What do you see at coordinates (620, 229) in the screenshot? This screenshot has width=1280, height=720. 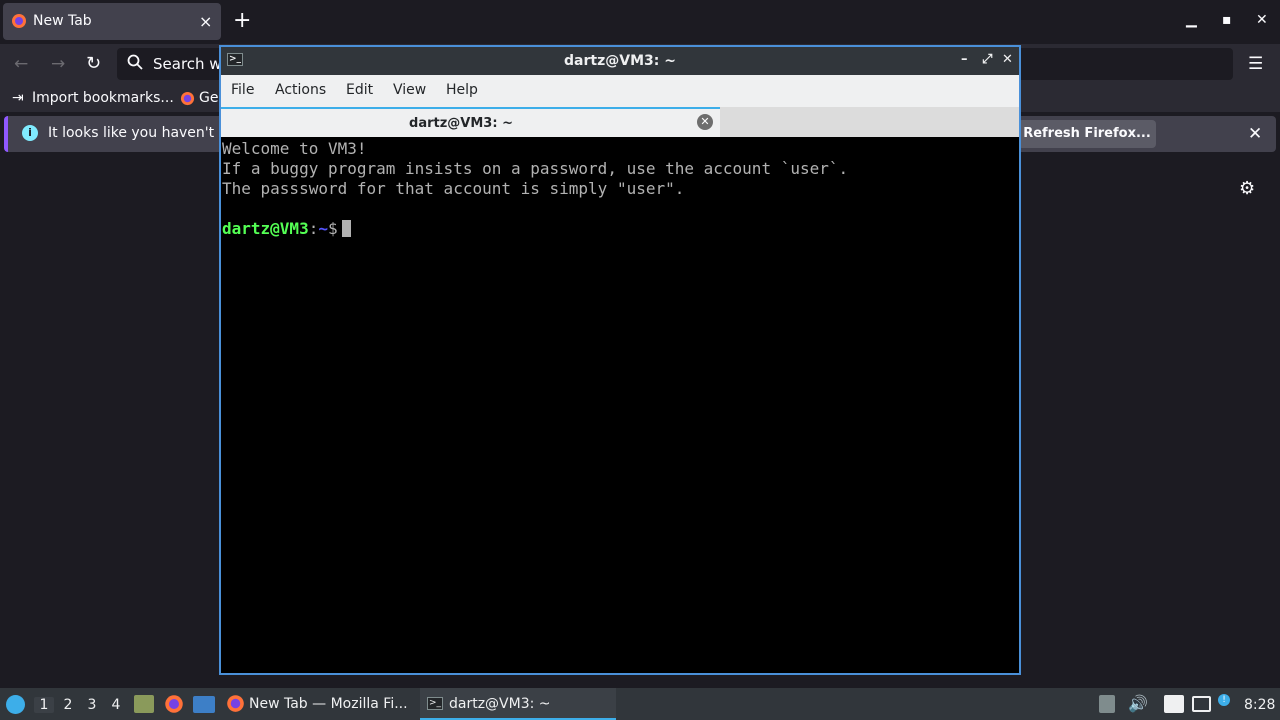 I see `prompt-line: dartz@VM3:~$` at bounding box center [620, 229].